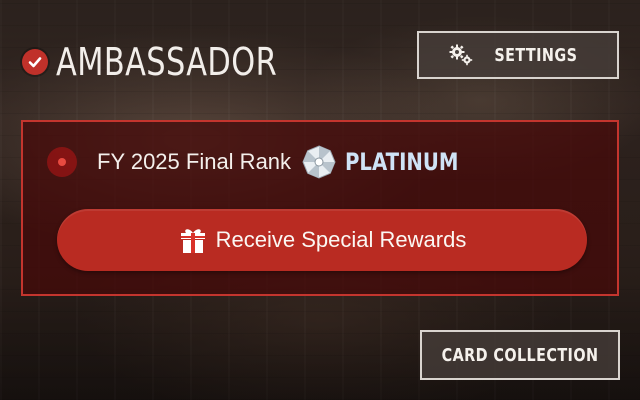  What do you see at coordinates (536, 55) in the screenshot?
I see `settings-label: SETTINGS` at bounding box center [536, 55].